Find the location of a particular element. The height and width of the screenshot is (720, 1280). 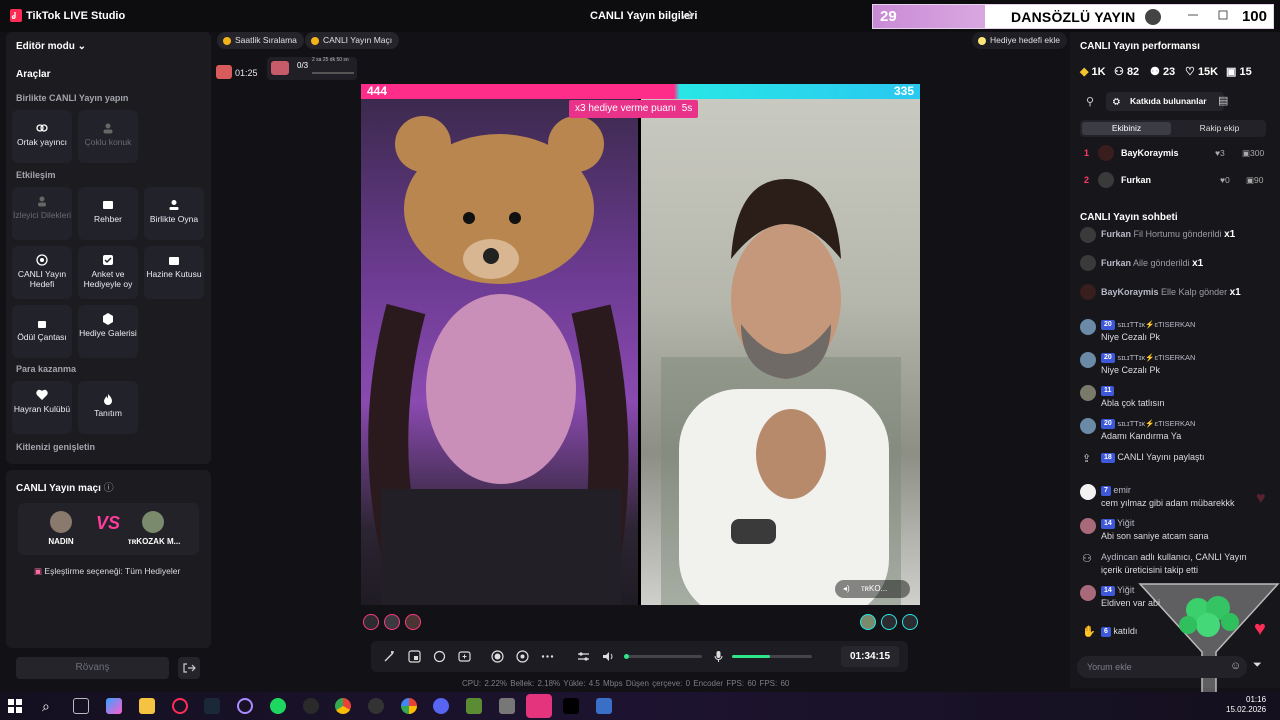

tab-rival-team: Rakip ekip is located at coordinates (1219, 128).